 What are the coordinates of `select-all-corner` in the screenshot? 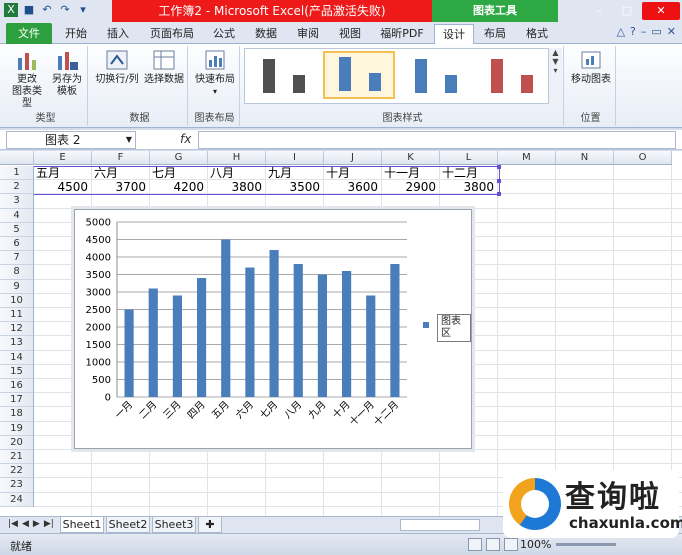 It's located at (17, 158).